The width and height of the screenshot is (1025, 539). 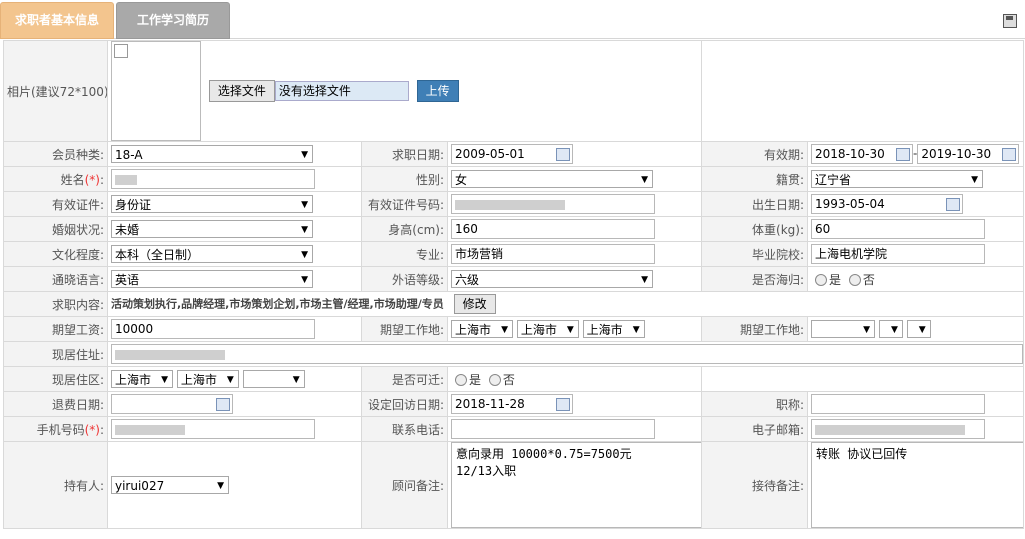 What do you see at coordinates (461, 180) in the screenshot?
I see `gender-value: 女` at bounding box center [461, 180].